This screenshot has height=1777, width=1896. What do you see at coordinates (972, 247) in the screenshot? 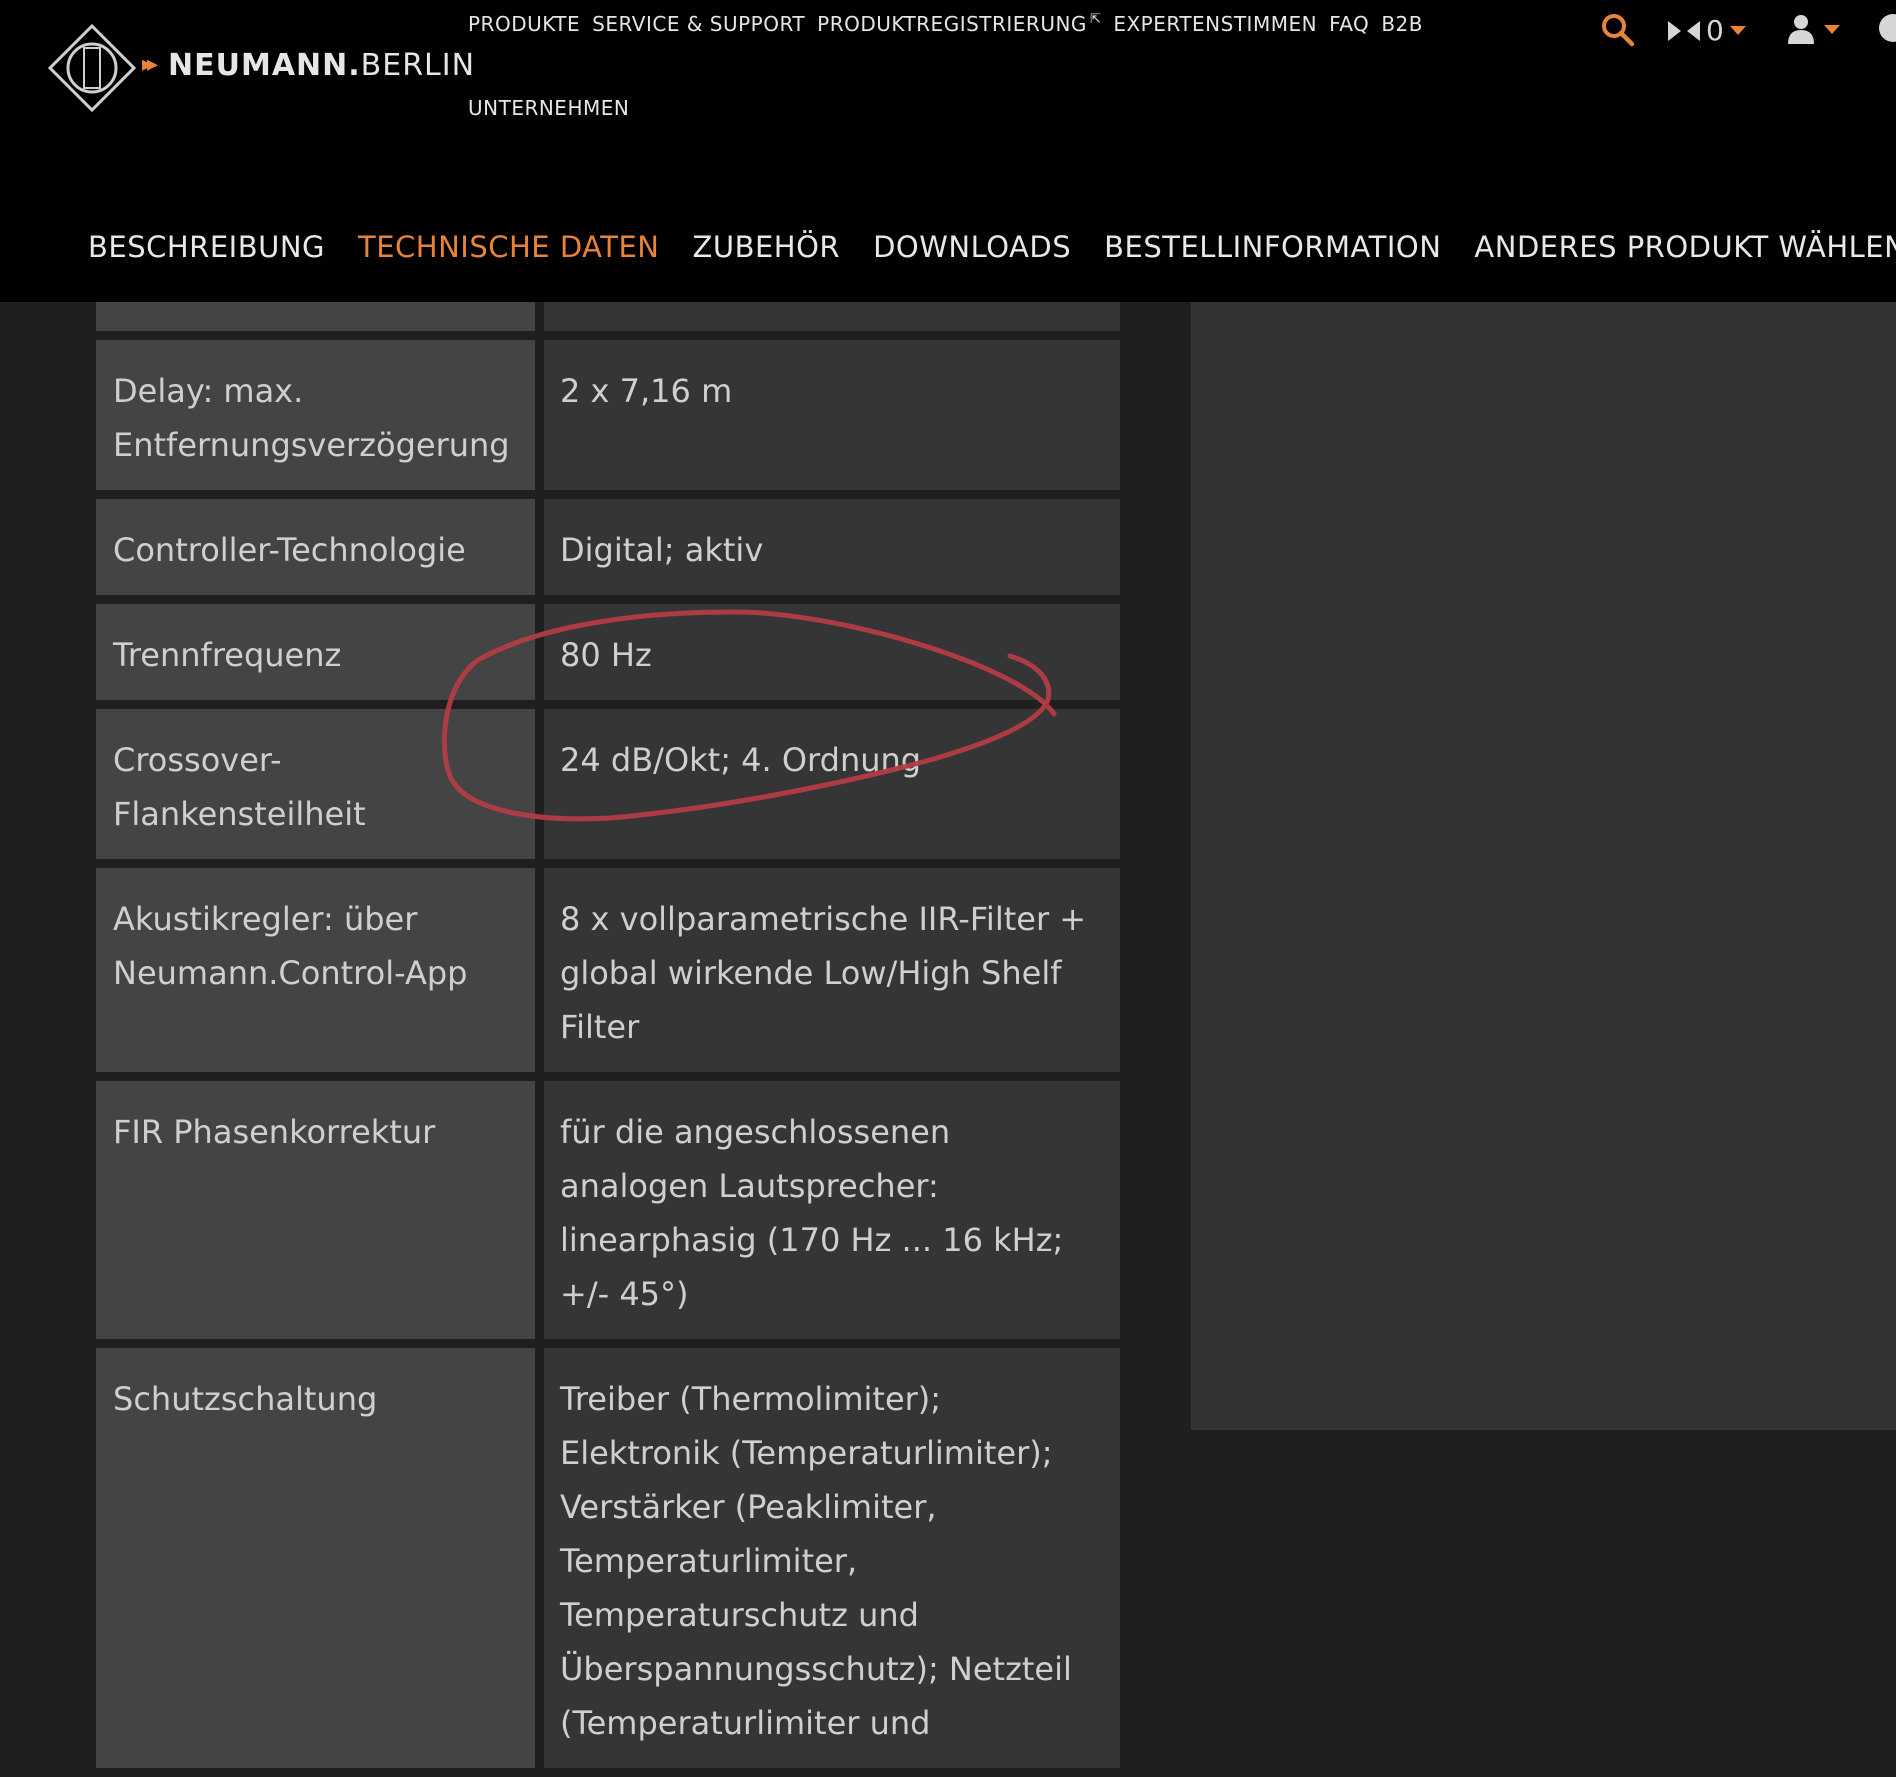
I see `tab-downloads: DOWNLOADS` at bounding box center [972, 247].